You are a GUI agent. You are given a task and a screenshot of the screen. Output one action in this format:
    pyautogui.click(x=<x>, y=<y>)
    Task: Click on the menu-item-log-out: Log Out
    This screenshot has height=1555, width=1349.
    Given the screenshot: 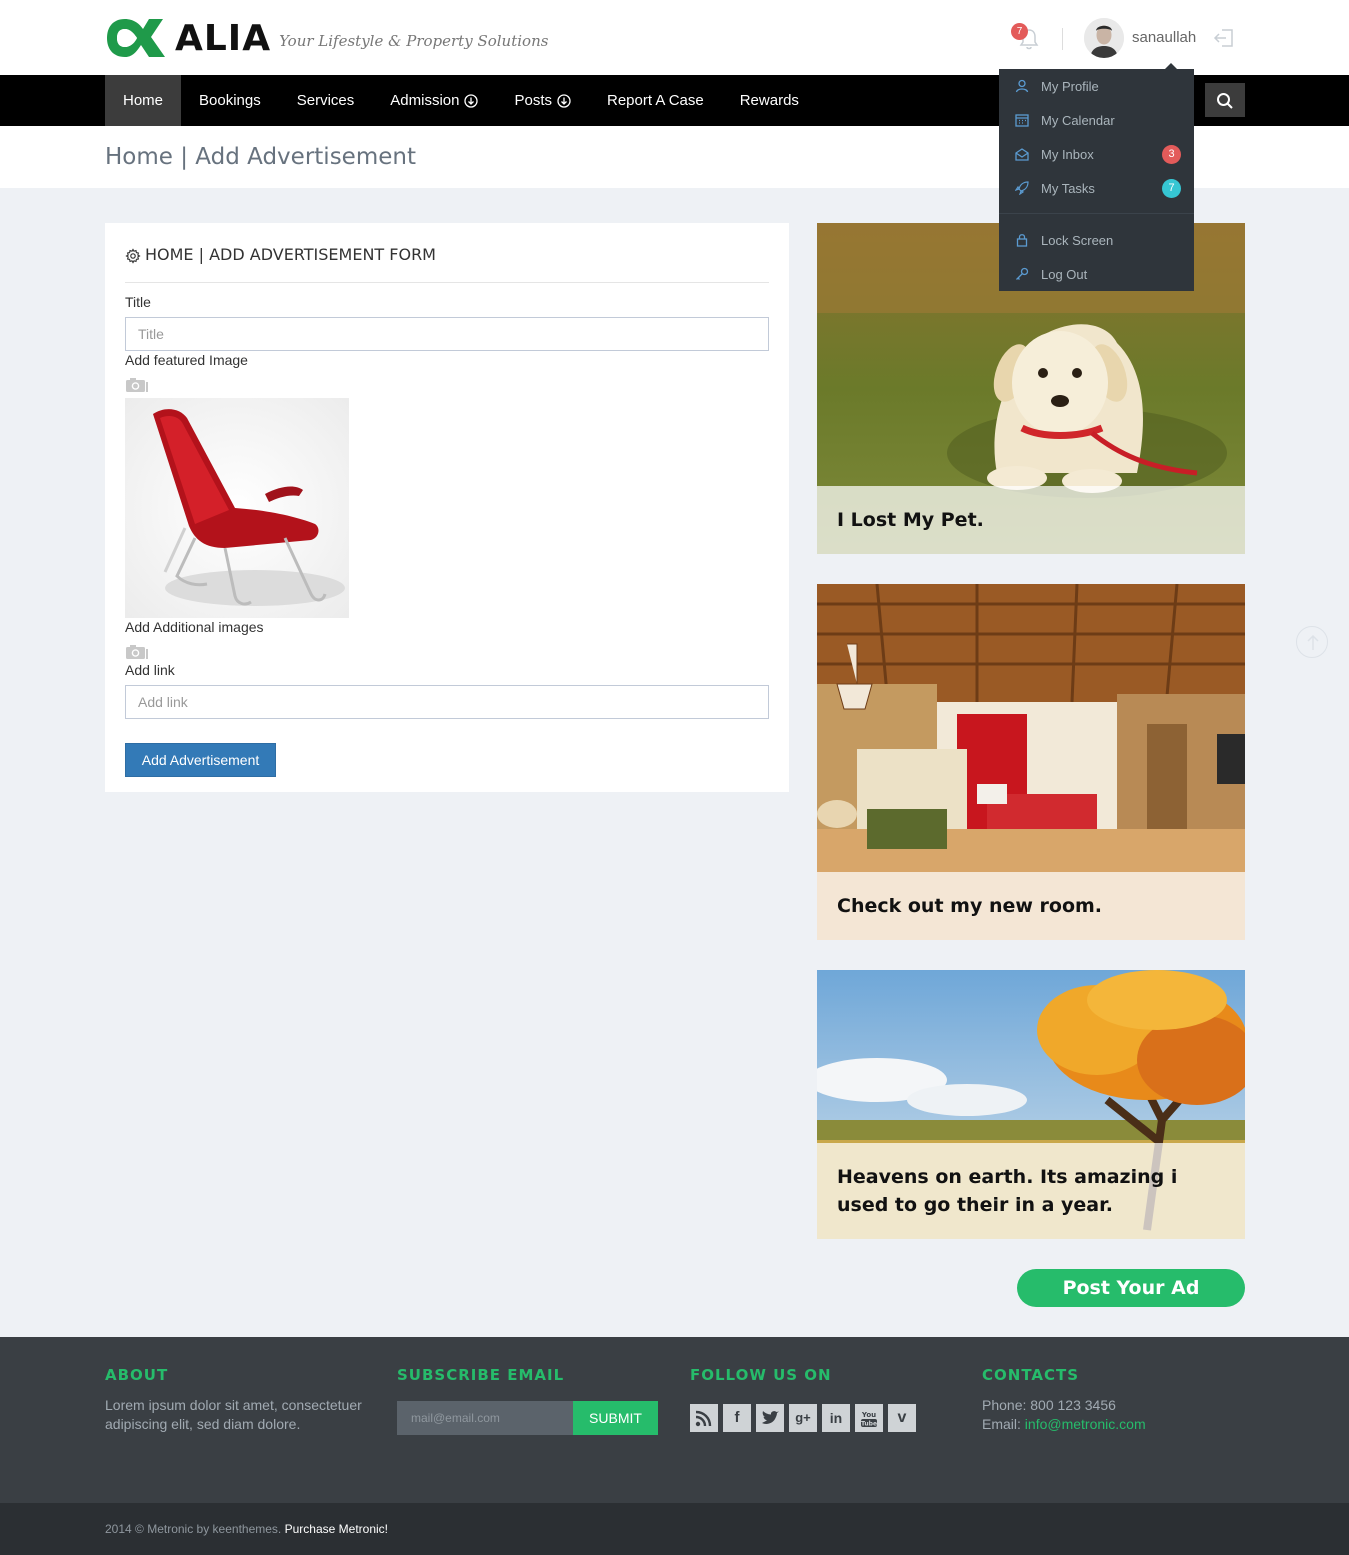 What is the action you would take?
    pyautogui.click(x=1096, y=274)
    